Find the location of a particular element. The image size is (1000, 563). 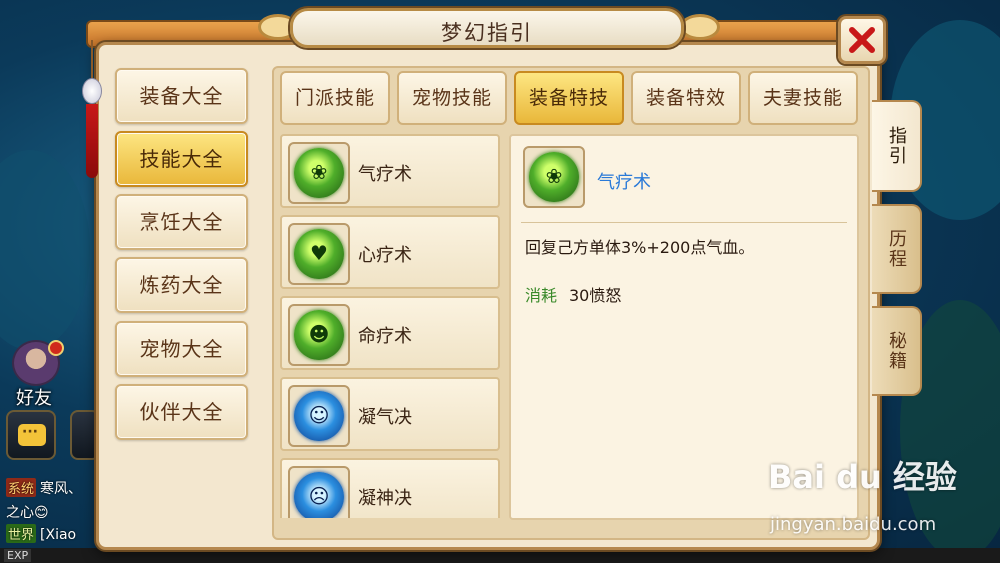

chat-text: [Xiao is located at coordinates (58, 535).